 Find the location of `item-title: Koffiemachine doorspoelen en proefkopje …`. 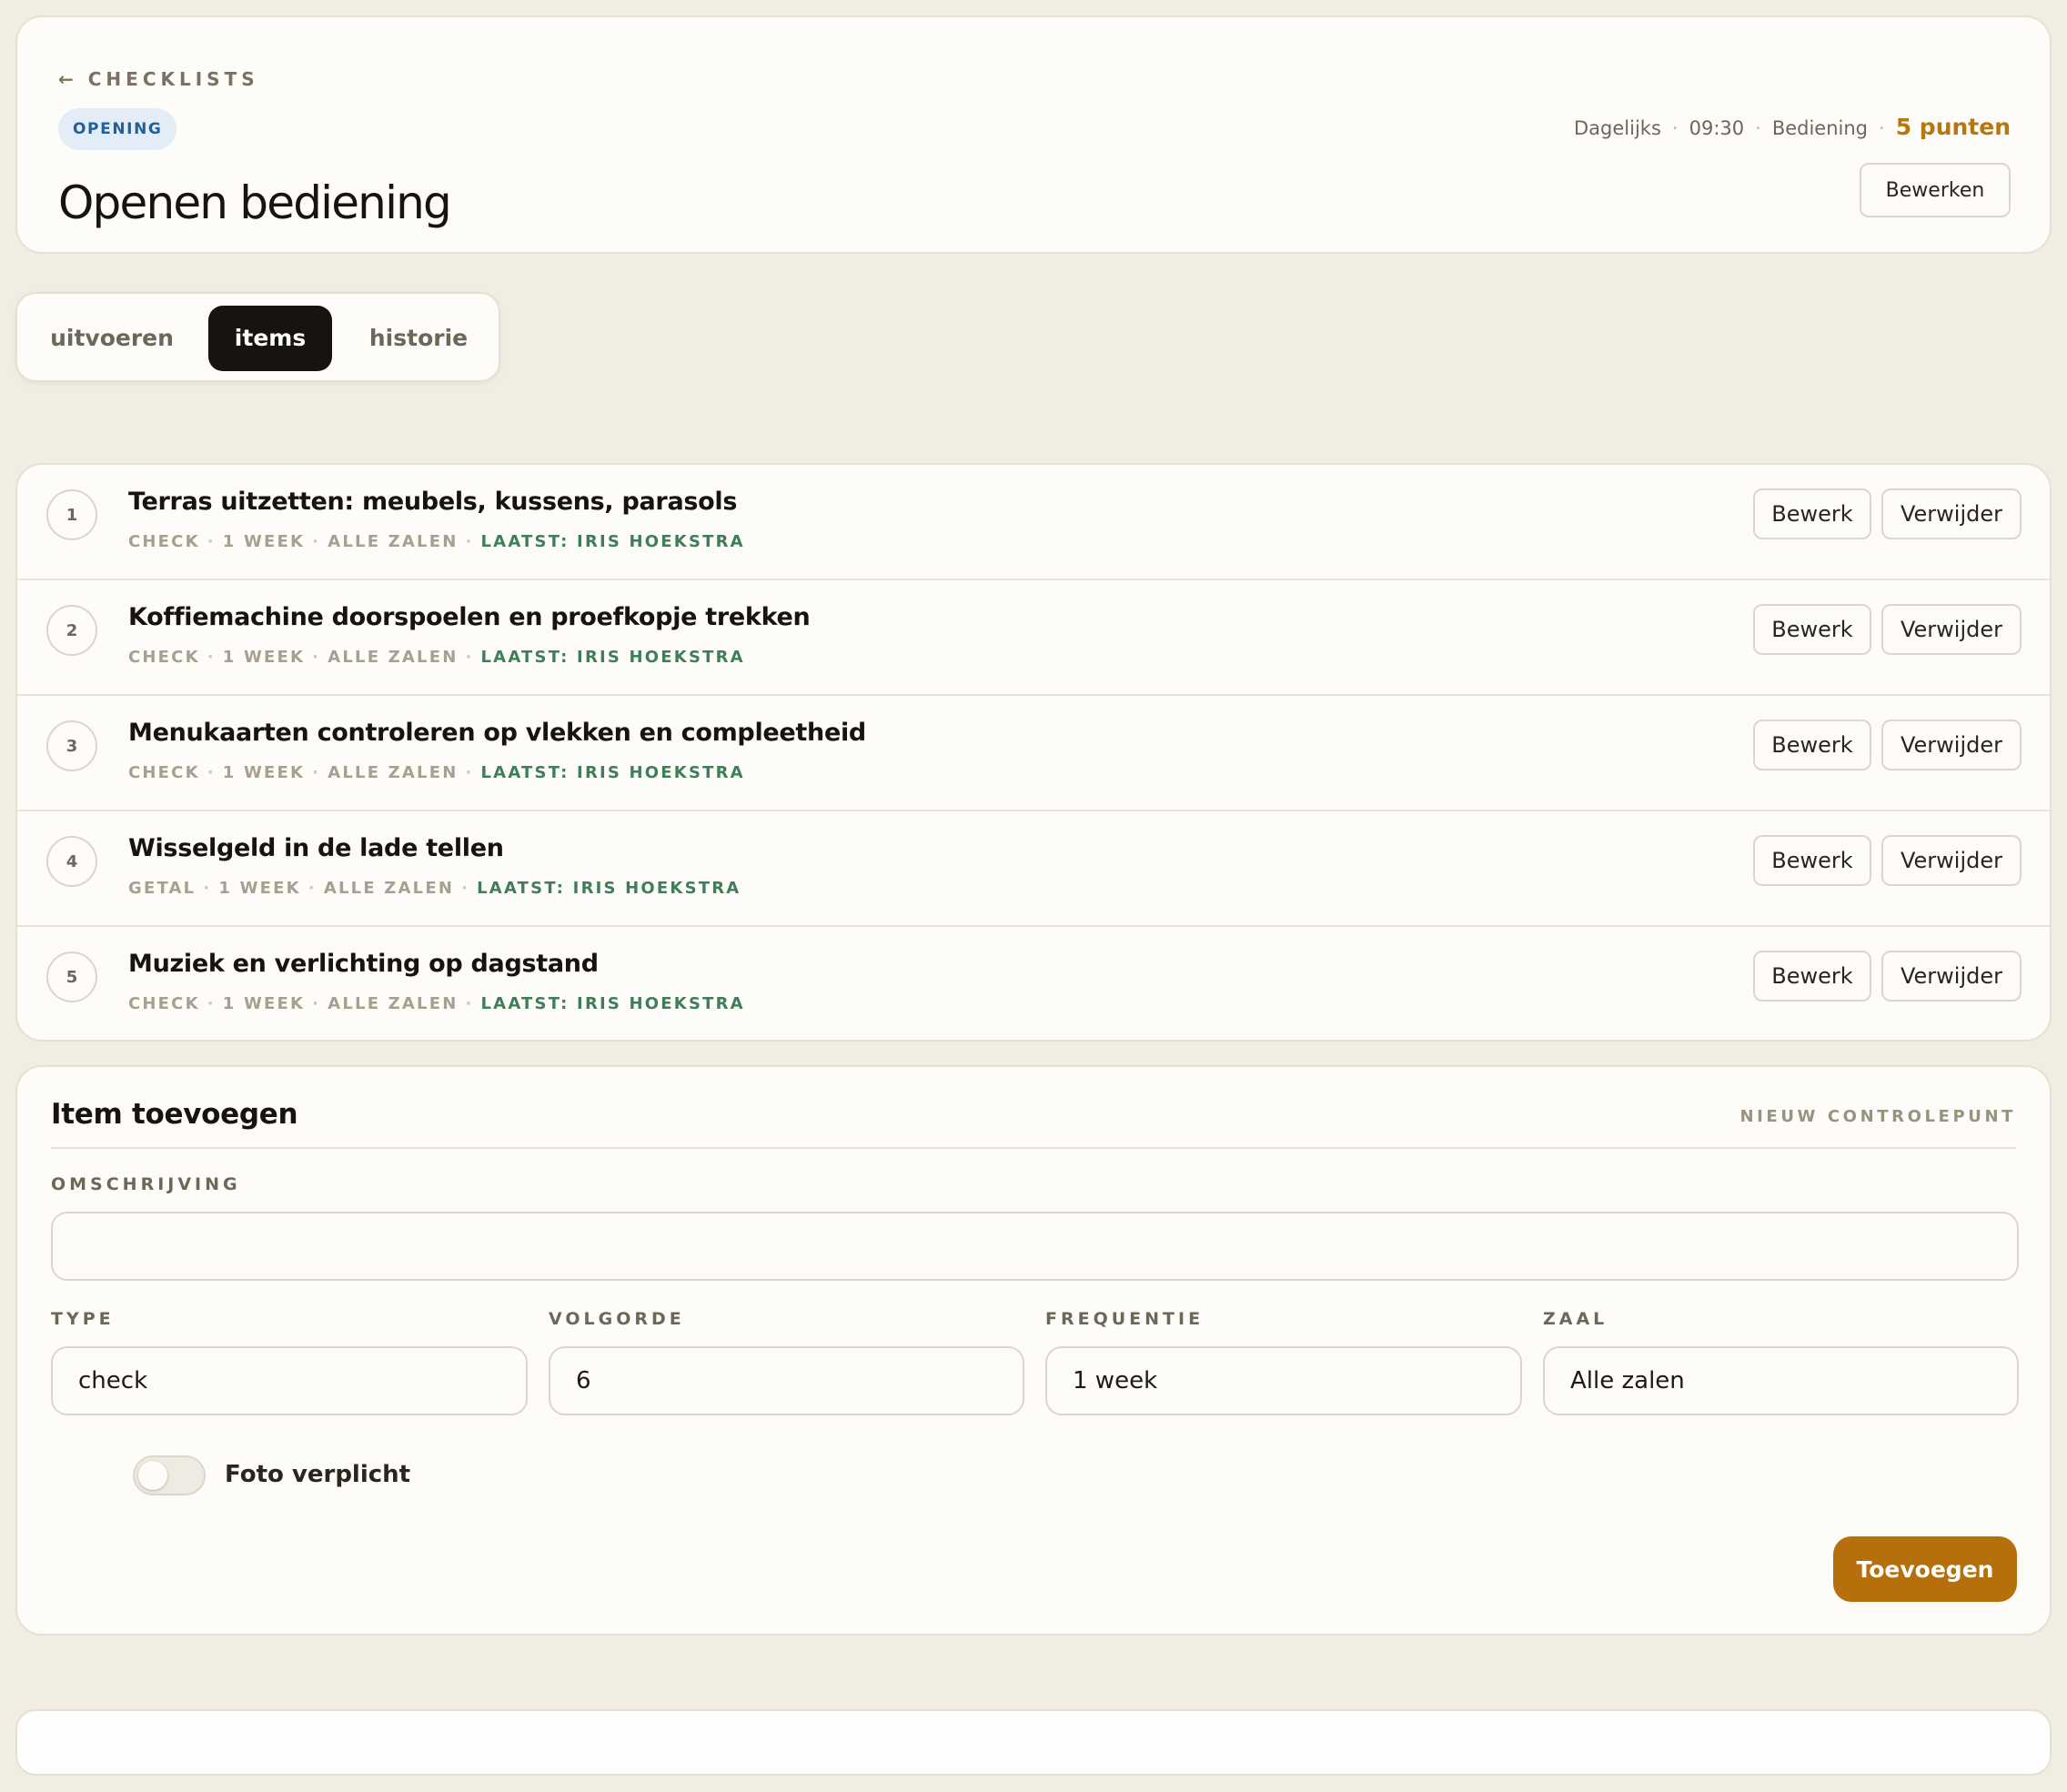

item-title: Koffiemachine doorspoelen en proefkopje … is located at coordinates (469, 617).